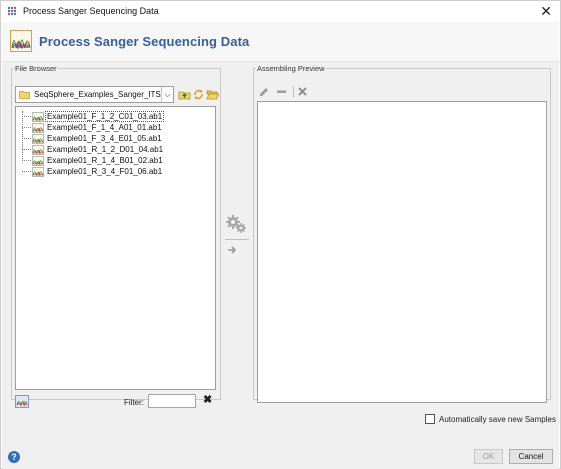  Describe the element at coordinates (280, 11) in the screenshot. I see `title-bar: Process Sanger Sequencing Data ✕` at that location.